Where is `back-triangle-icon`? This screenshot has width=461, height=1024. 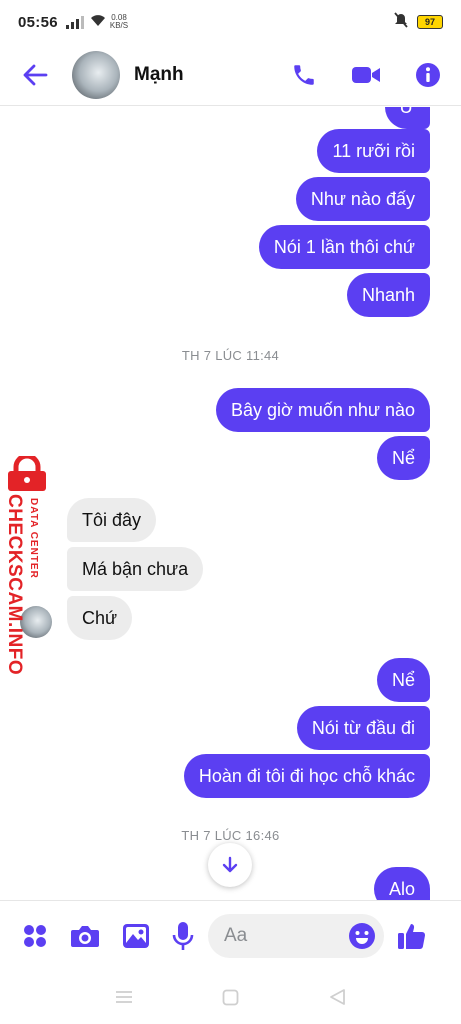 back-triangle-icon is located at coordinates (338, 997).